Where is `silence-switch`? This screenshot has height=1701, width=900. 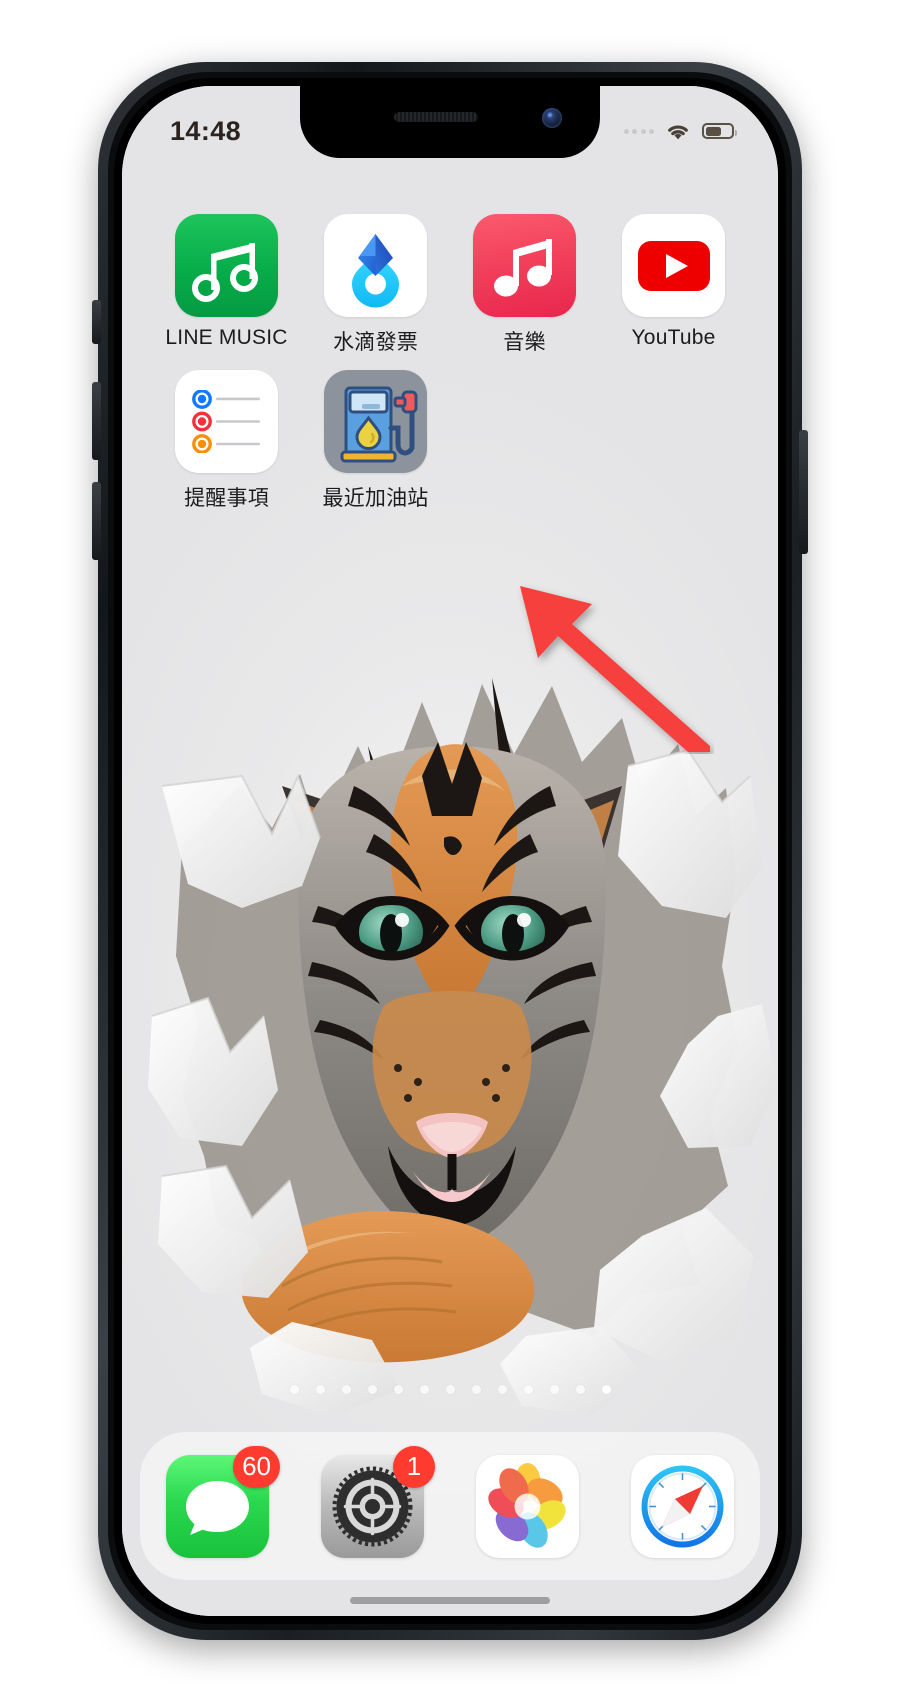 silence-switch is located at coordinates (96, 322).